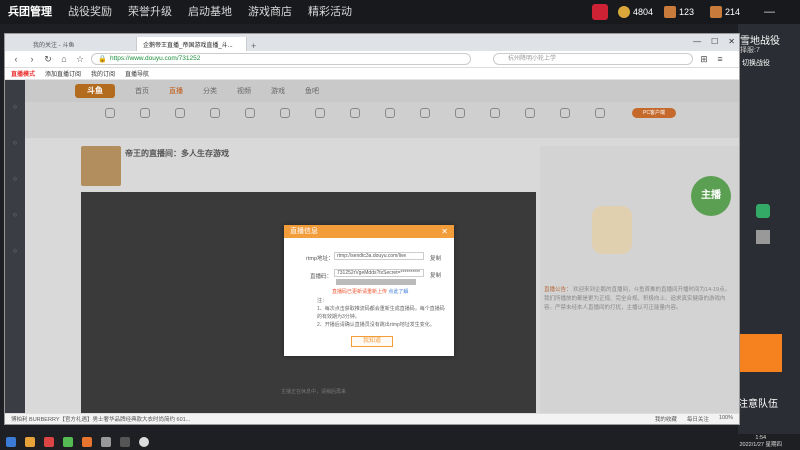  Describe the element at coordinates (16, 59) in the screenshot. I see `back-icon: ‹` at that location.